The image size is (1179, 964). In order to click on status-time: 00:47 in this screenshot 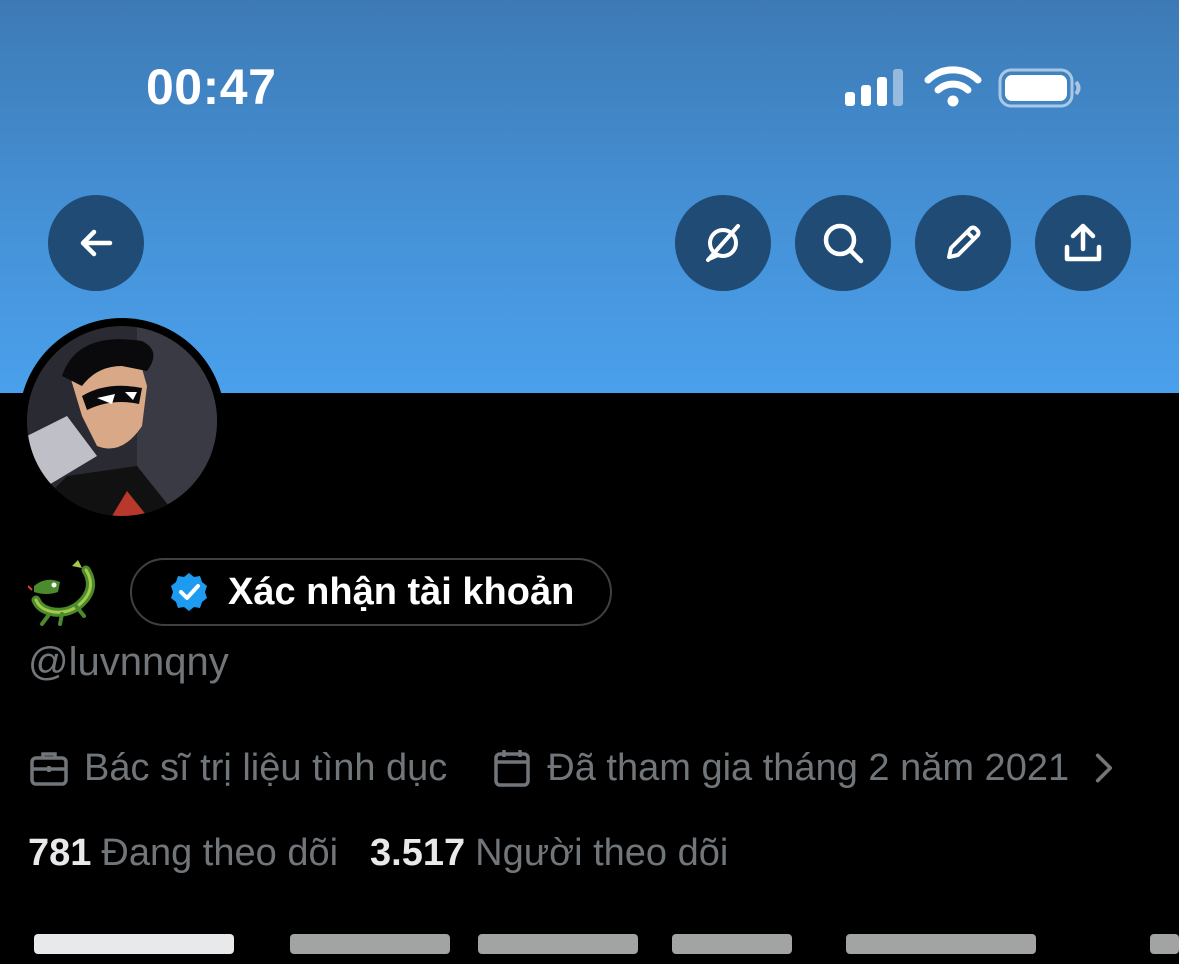, I will do `click(211, 87)`.